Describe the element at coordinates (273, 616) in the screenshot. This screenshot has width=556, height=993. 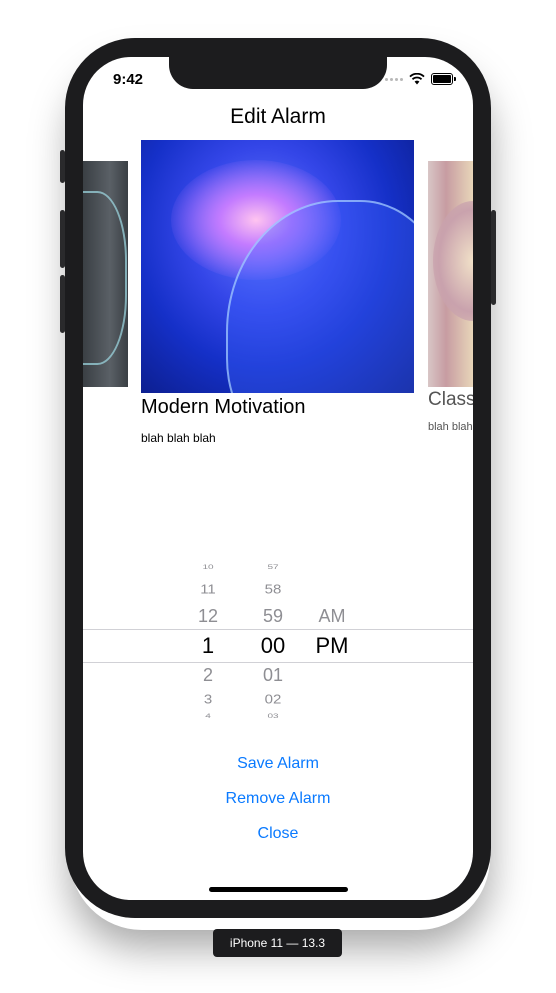
I see `picker-cell: 59` at that location.